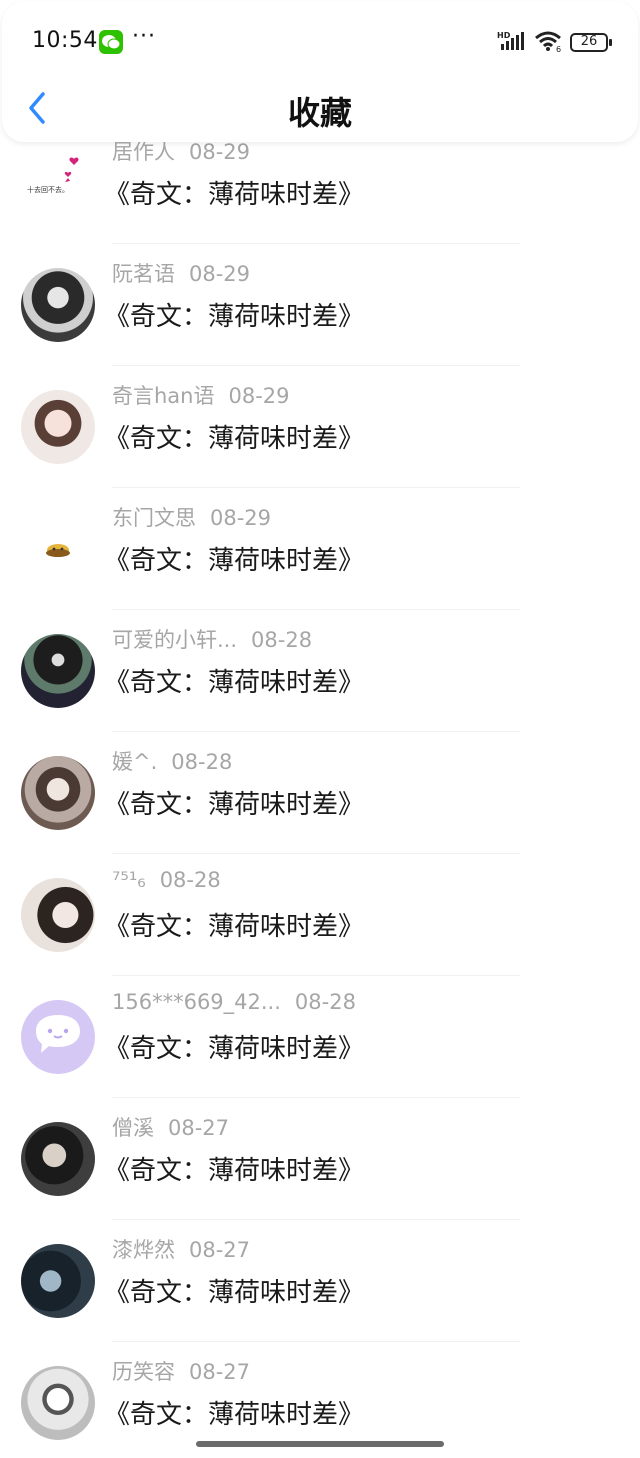  Describe the element at coordinates (181, 1371) in the screenshot. I see `item-meta: 历笑容 08-27` at that location.